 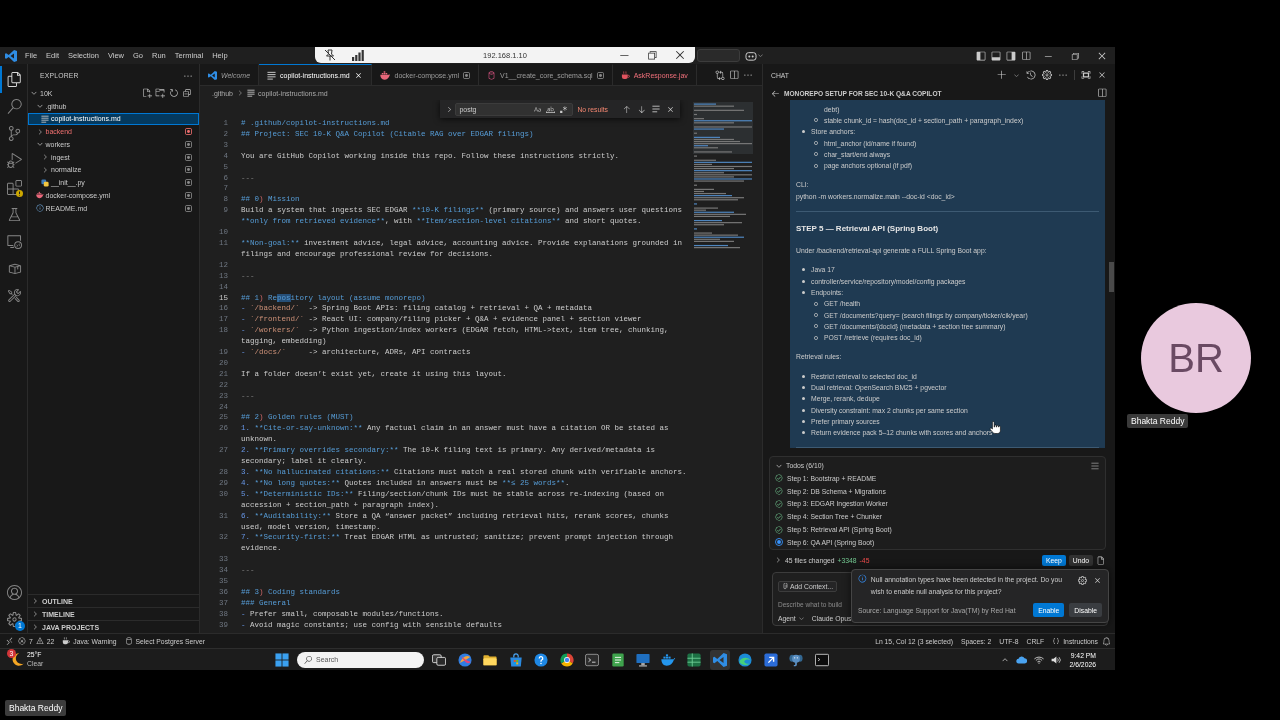 What do you see at coordinates (439, 659) in the screenshot?
I see `overlapping-windows-icon` at bounding box center [439, 659].